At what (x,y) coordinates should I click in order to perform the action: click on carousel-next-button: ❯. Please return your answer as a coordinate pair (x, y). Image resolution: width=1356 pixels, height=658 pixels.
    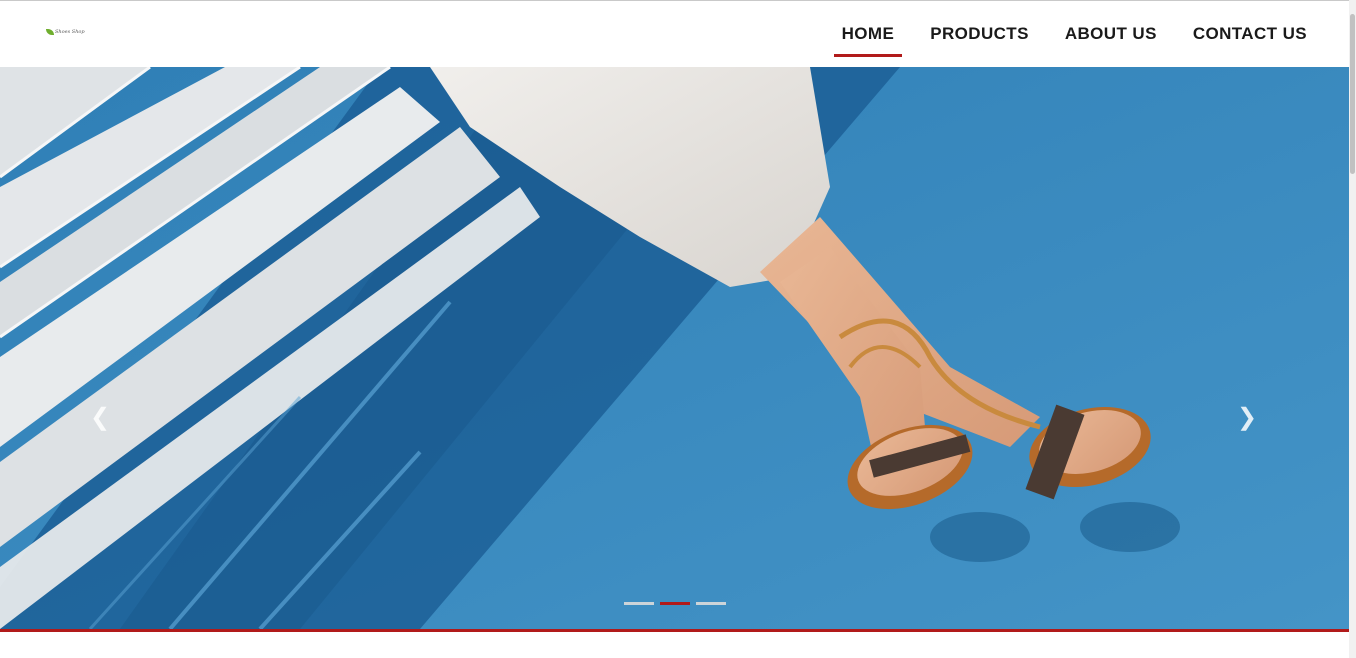
    Looking at the image, I should click on (1247, 417).